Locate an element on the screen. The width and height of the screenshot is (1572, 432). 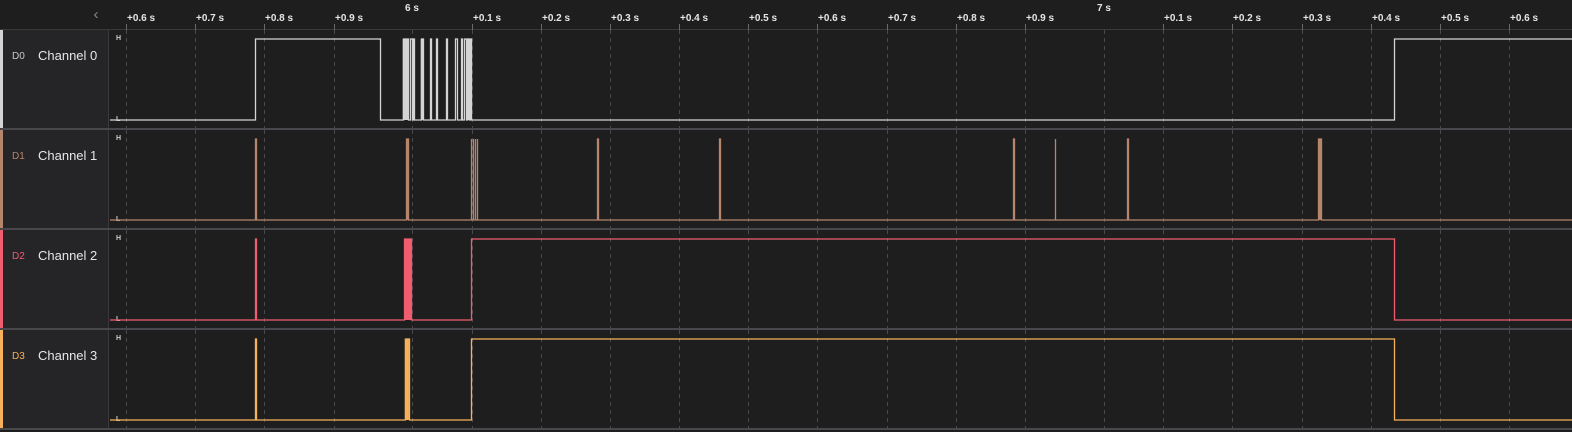
channel-label-panel: D0 Channel 0 is located at coordinates (54, 79).